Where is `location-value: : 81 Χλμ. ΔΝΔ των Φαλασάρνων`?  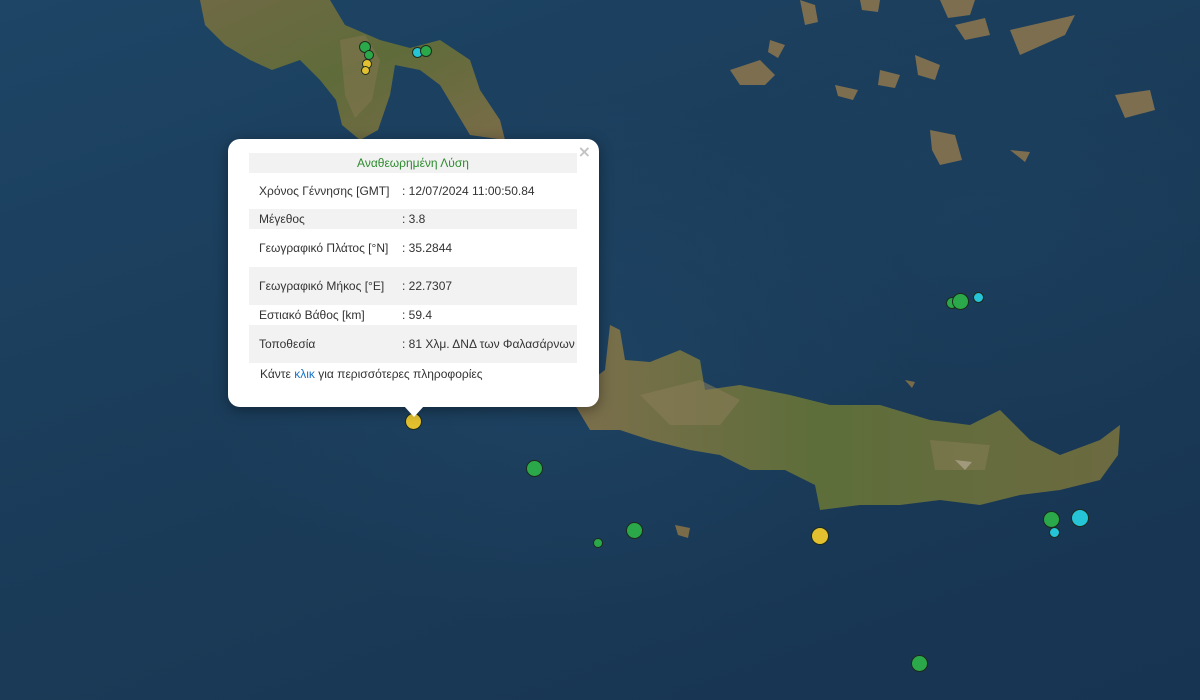
location-value: : 81 Χλμ. ΔΝΔ των Φαλασάρνων is located at coordinates (485, 344).